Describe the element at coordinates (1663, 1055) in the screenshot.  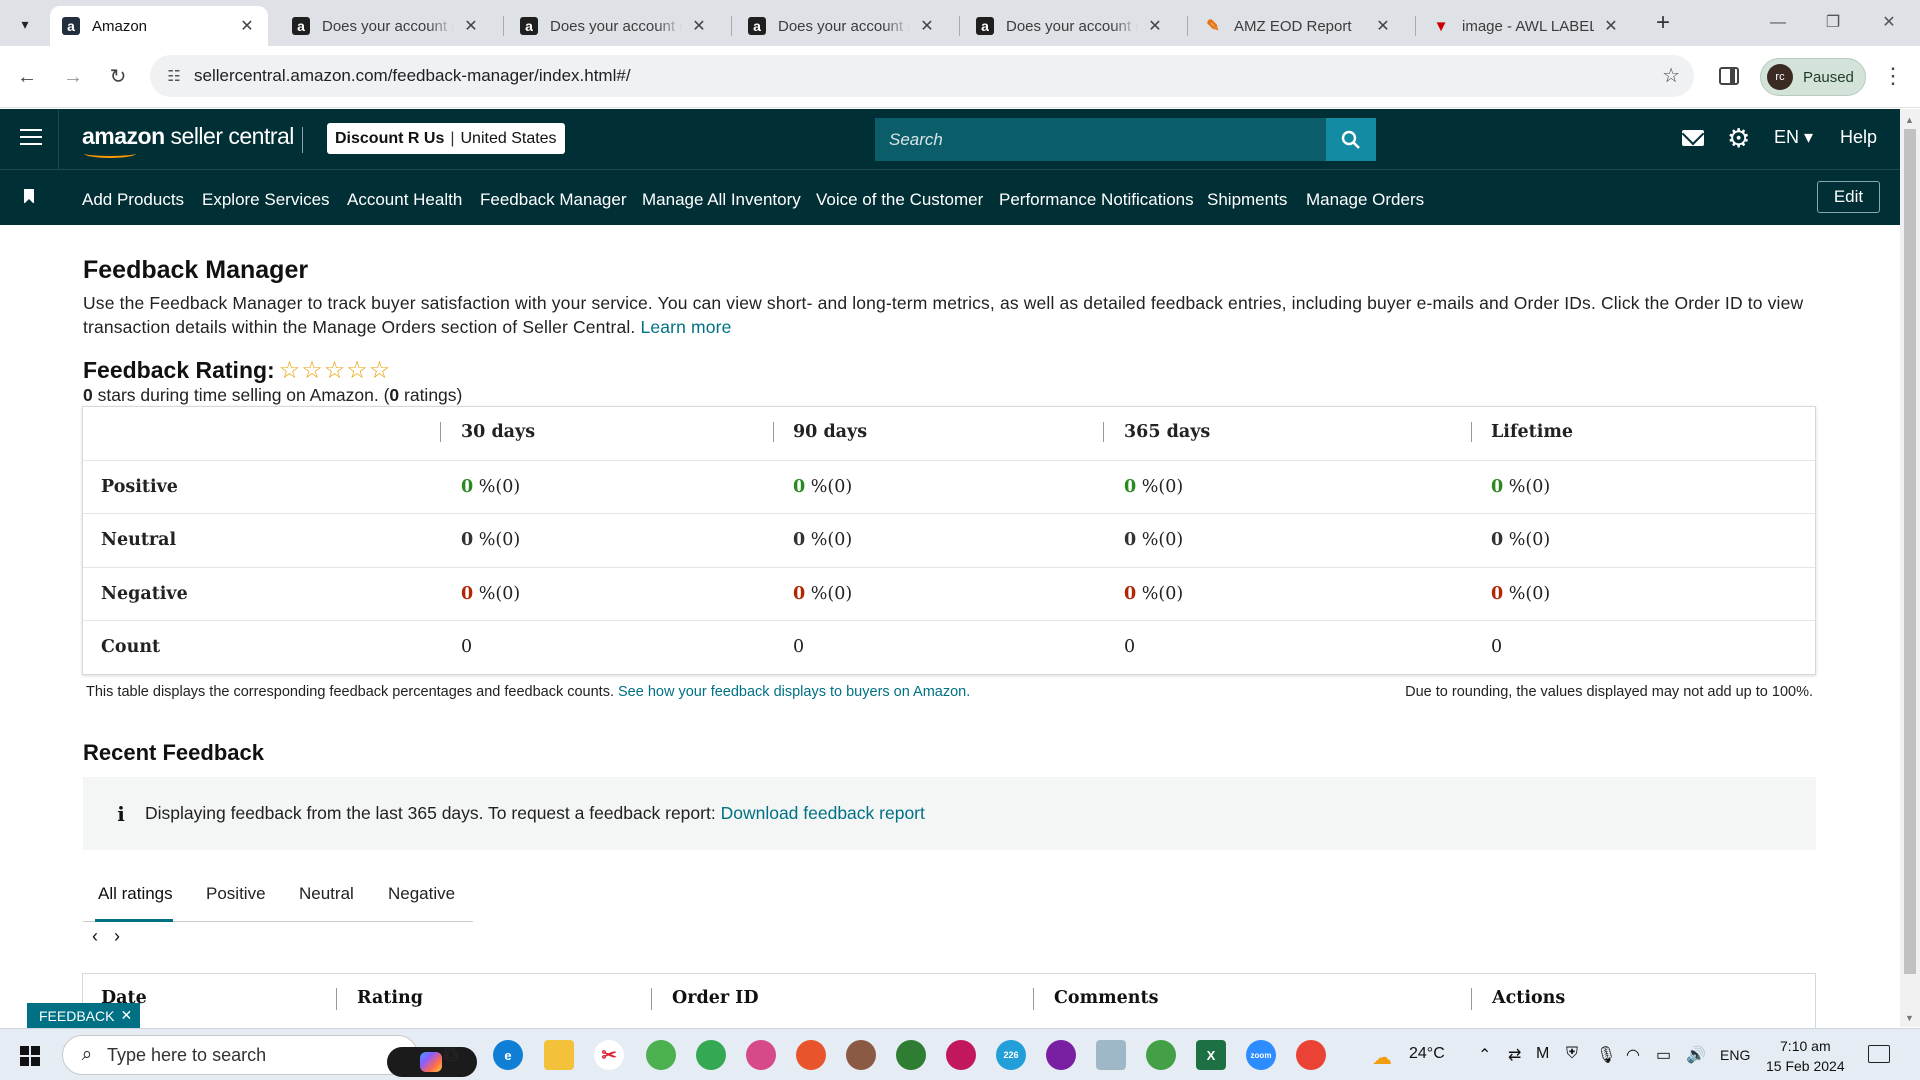
I see `battery-icon: ▭` at that location.